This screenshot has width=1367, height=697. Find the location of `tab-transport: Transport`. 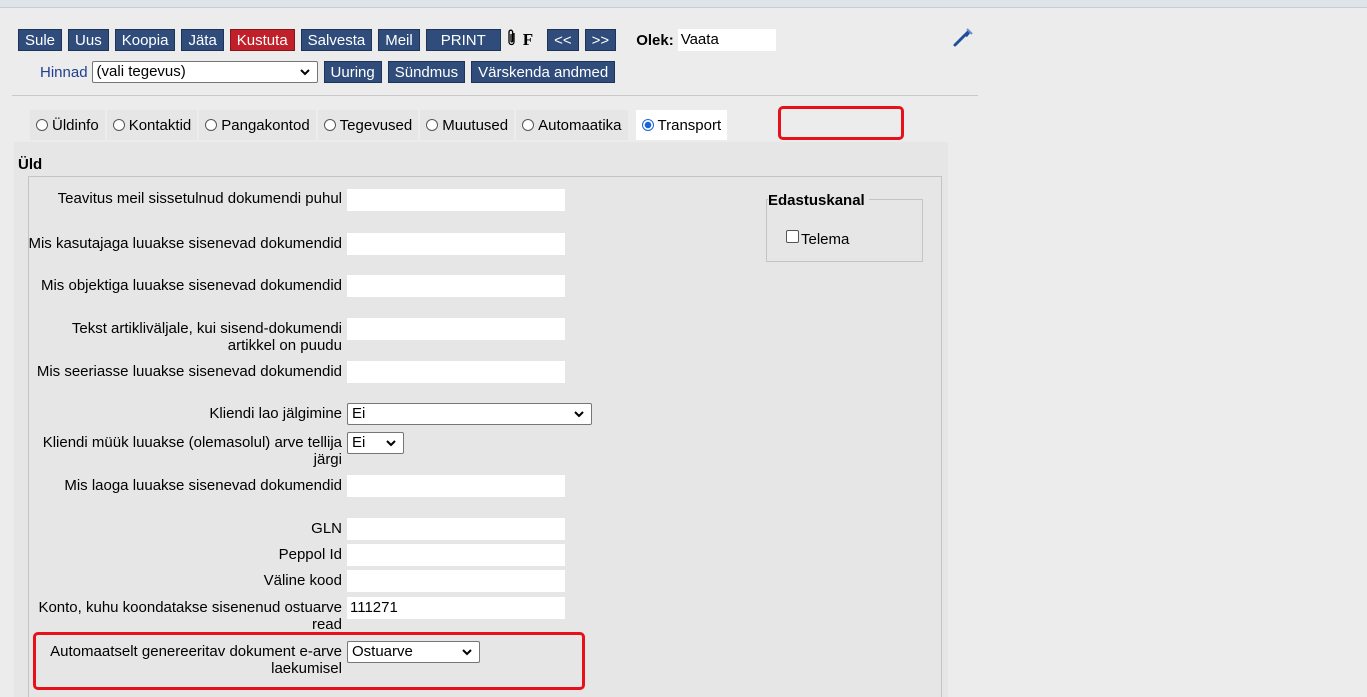

tab-transport: Transport is located at coordinates (681, 125).